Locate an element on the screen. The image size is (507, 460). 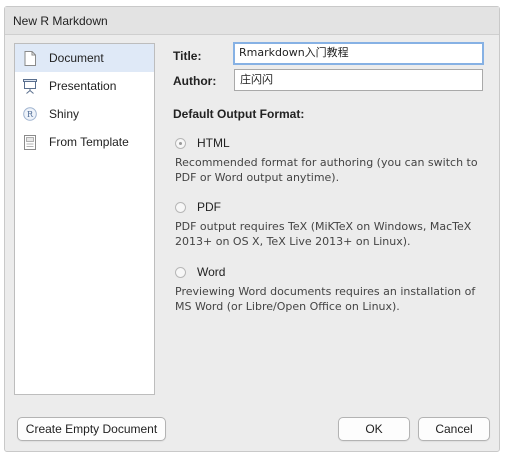
author-label: Author: is located at coordinates (195, 81).